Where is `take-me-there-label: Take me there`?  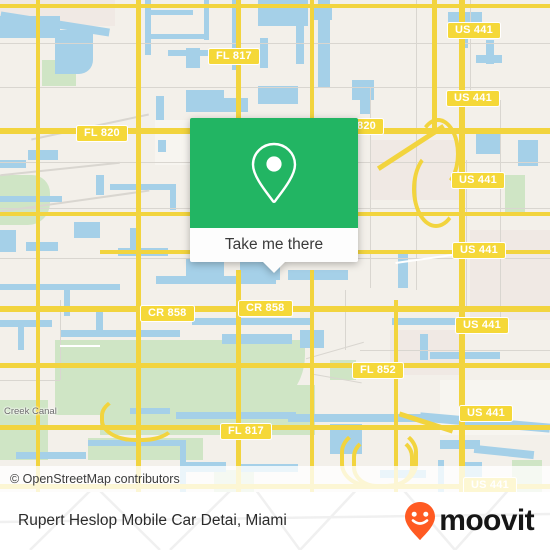 take-me-there-label: Take me there is located at coordinates (274, 244).